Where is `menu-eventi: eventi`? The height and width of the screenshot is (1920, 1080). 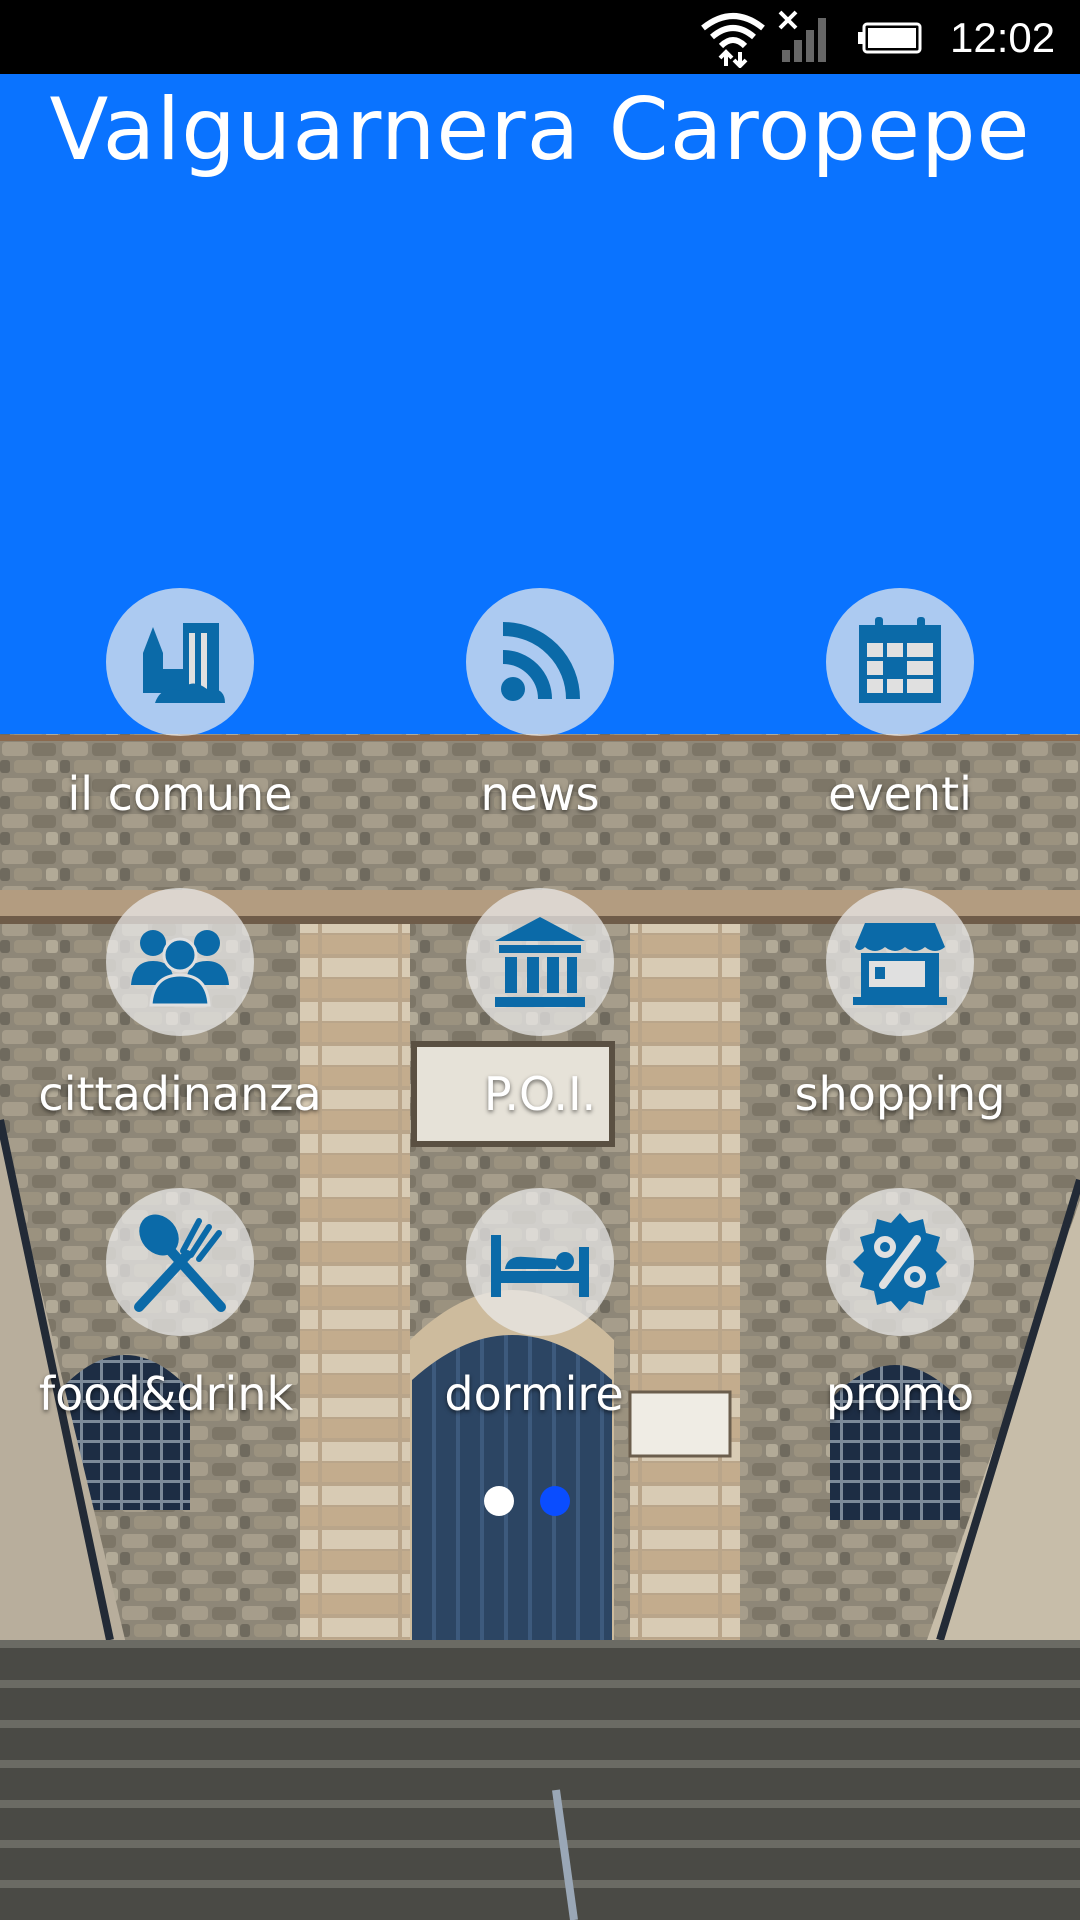
menu-eventi: eventi is located at coordinates (900, 704).